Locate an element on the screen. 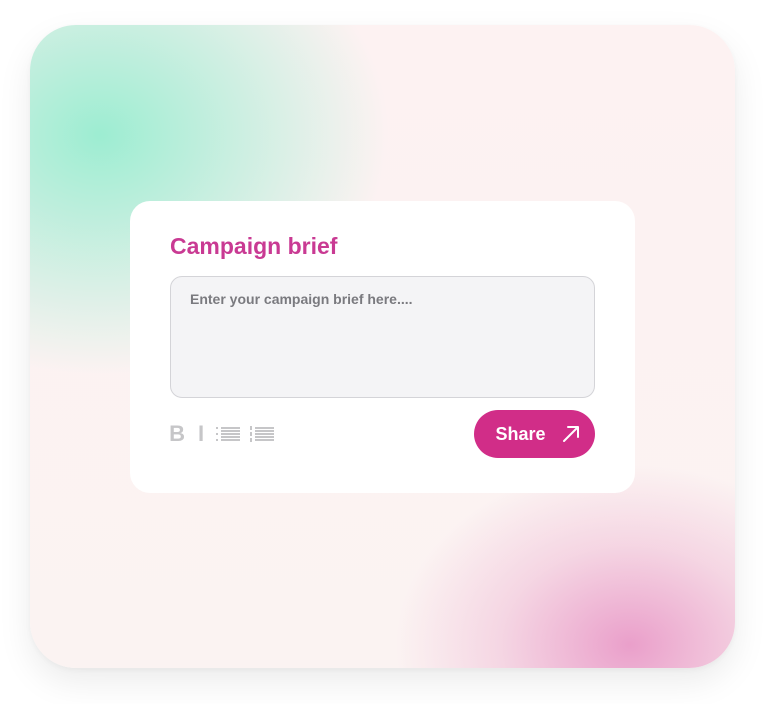 The height and width of the screenshot is (704, 765). share-button: Share is located at coordinates (534, 434).